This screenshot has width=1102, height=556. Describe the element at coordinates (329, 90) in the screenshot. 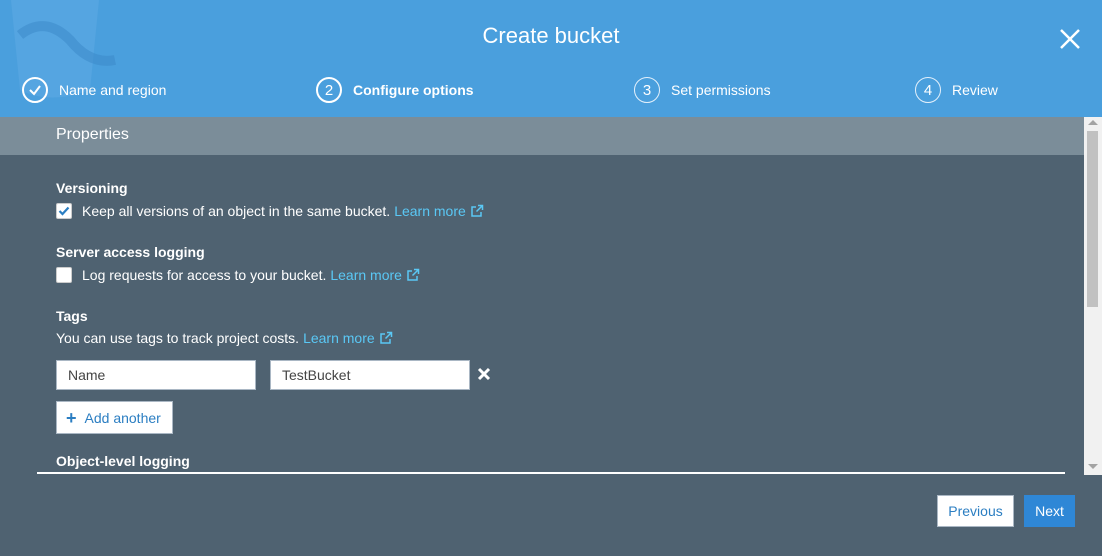

I see `step-number: 2` at that location.